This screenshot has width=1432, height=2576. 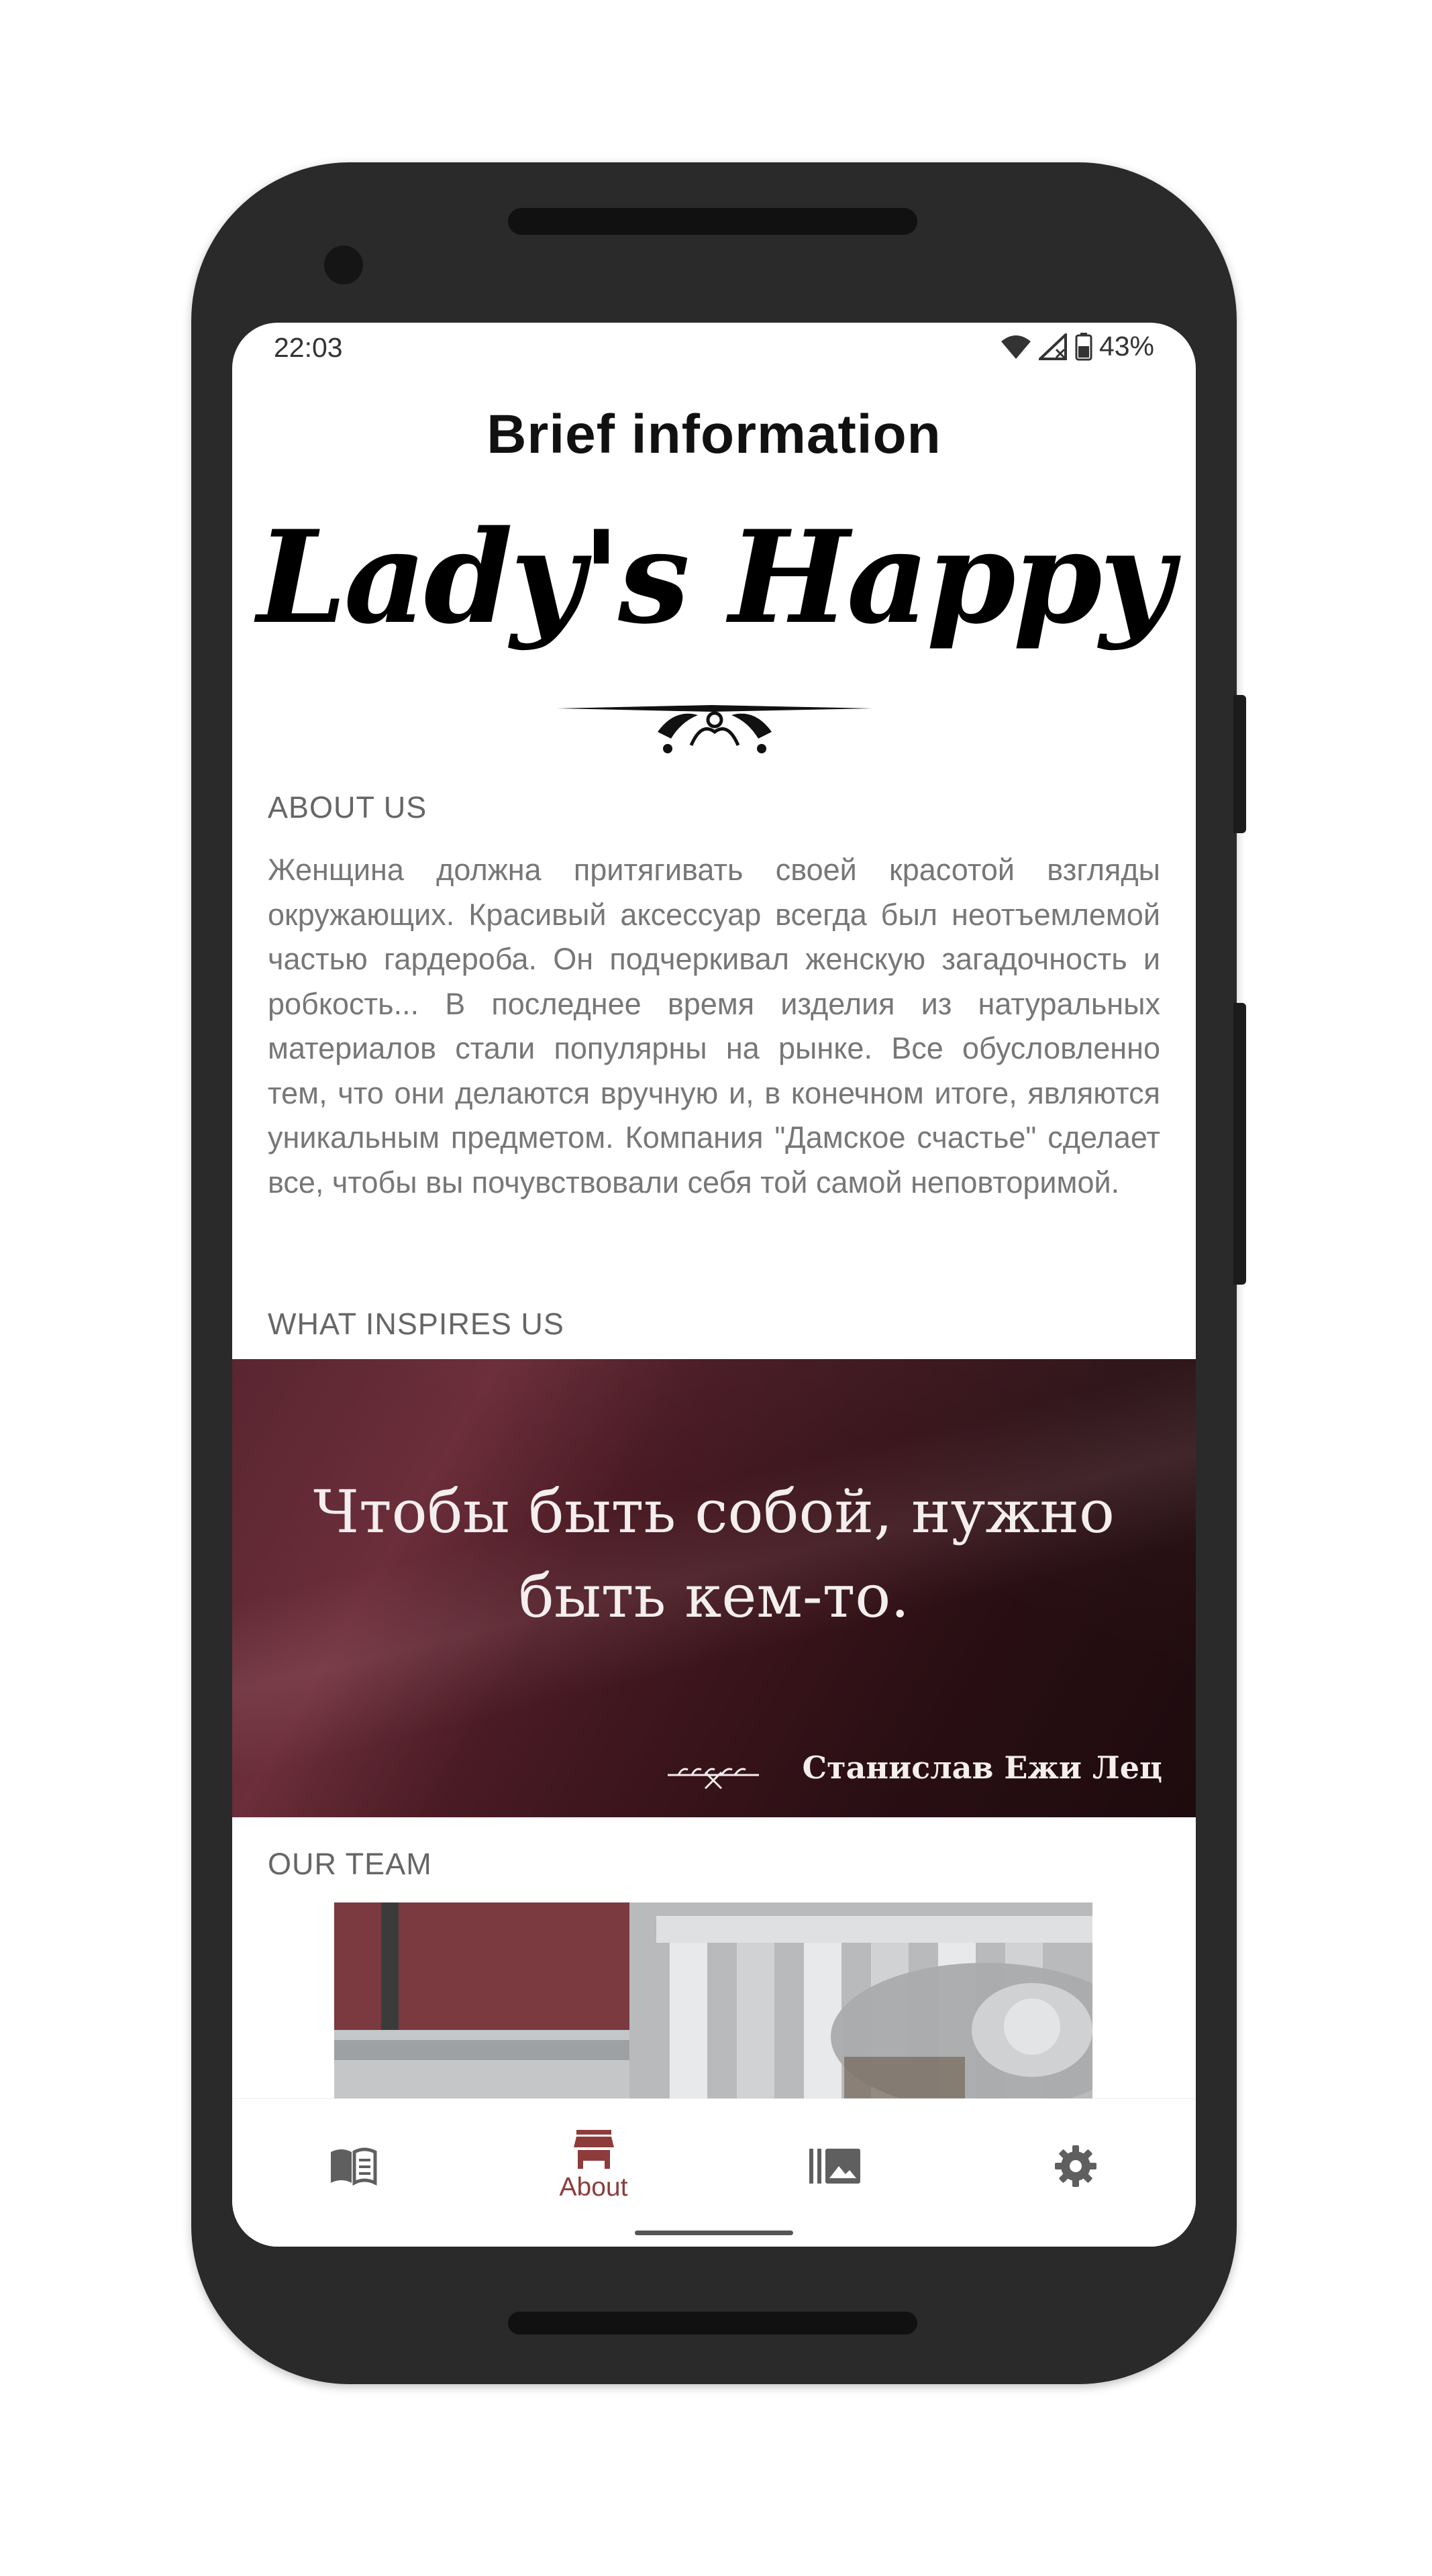 I want to click on signal-icon, so click(x=1052, y=346).